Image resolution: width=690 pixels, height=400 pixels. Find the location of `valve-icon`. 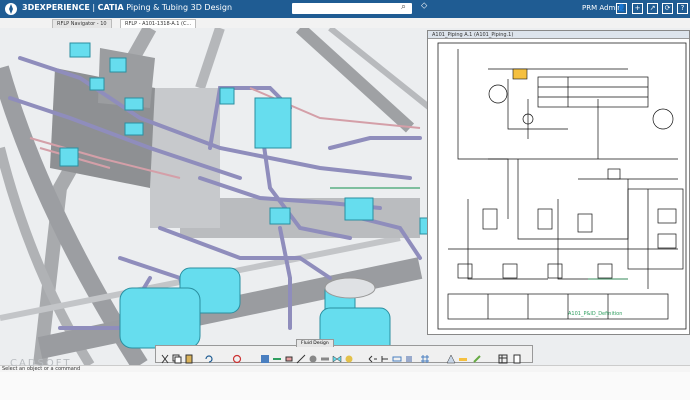

valve-icon is located at coordinates (337, 356).